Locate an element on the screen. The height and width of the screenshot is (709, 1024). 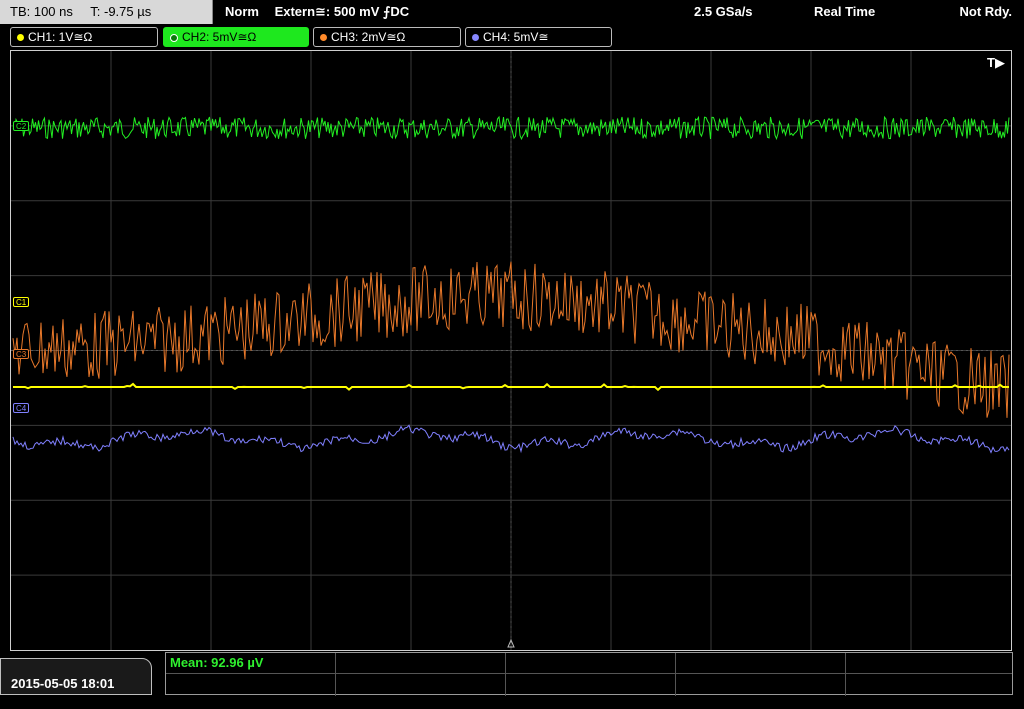
mean-measurement: Mean: 92.96 µV is located at coordinates (217, 662).